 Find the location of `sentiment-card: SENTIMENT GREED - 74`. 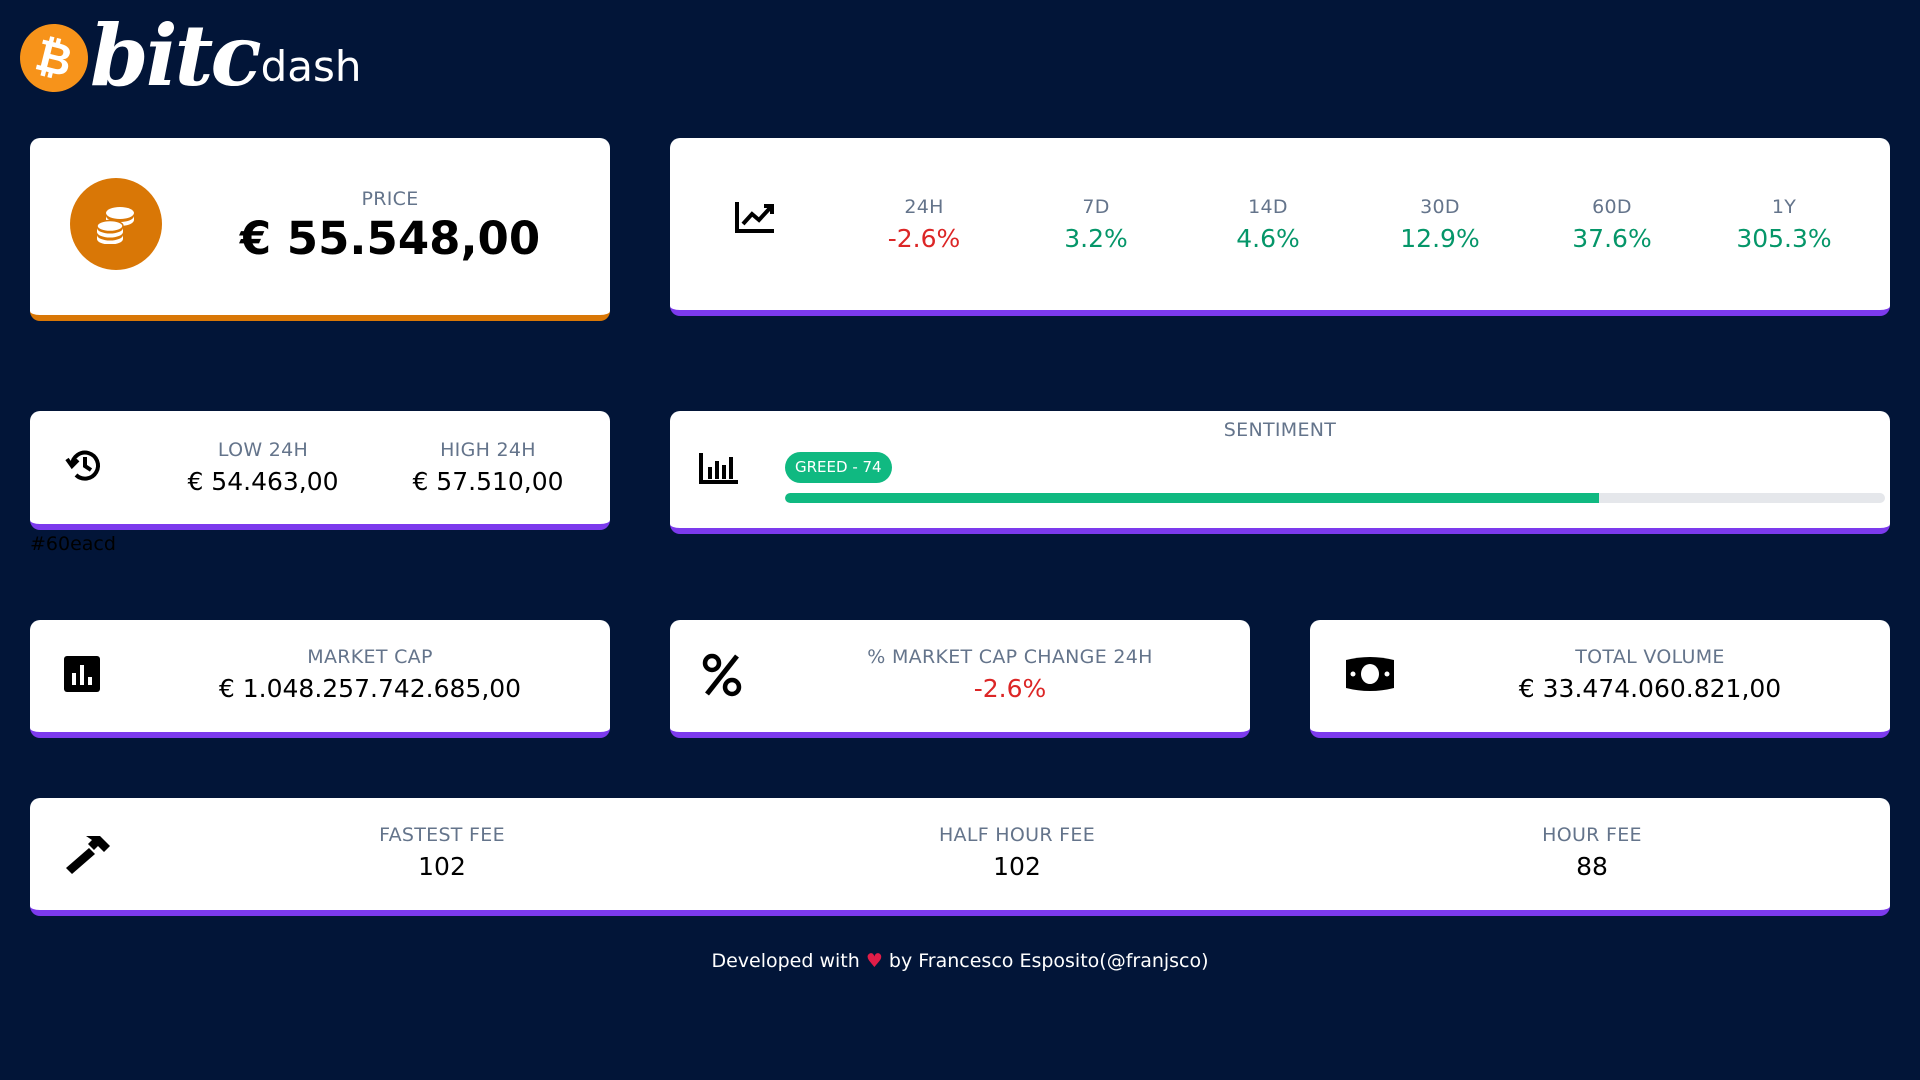

sentiment-card: SENTIMENT GREED - 74 is located at coordinates (1280, 472).